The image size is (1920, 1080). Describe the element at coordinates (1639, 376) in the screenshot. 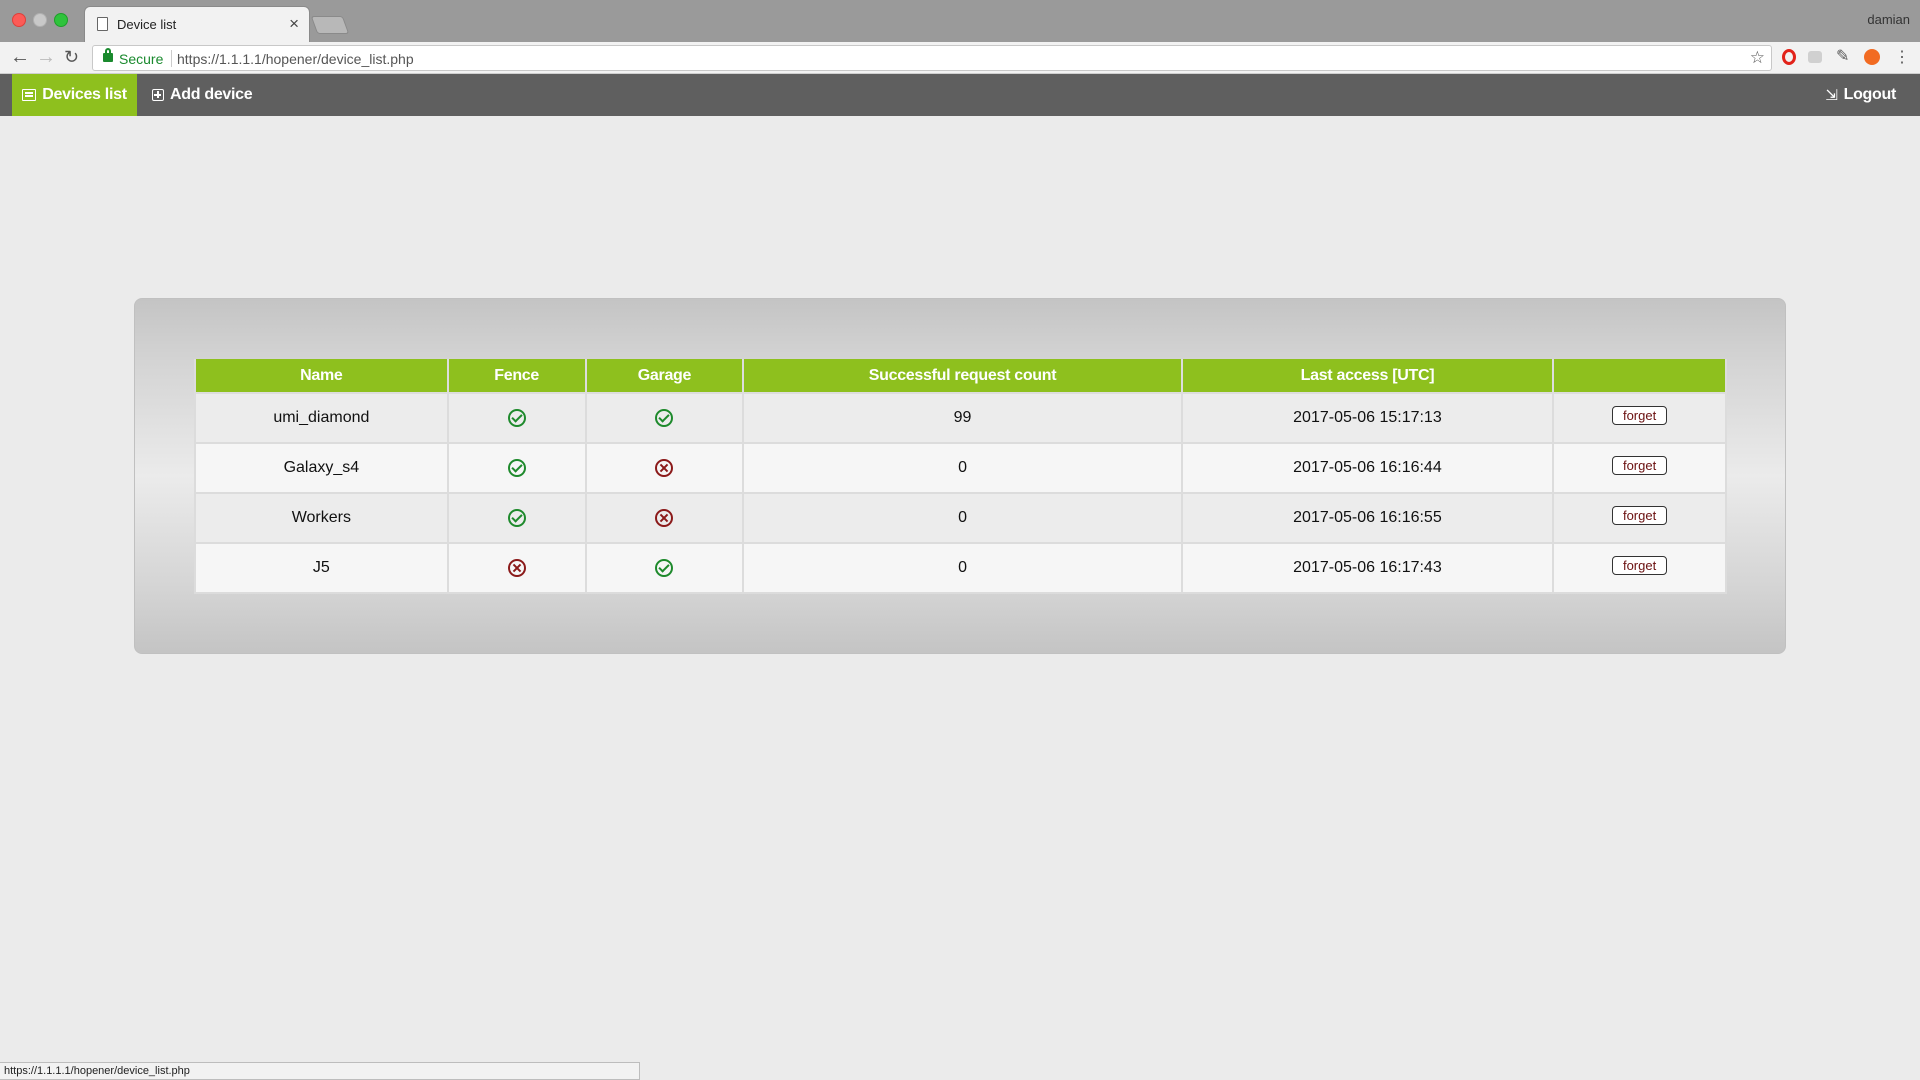

I see `header-actions` at that location.